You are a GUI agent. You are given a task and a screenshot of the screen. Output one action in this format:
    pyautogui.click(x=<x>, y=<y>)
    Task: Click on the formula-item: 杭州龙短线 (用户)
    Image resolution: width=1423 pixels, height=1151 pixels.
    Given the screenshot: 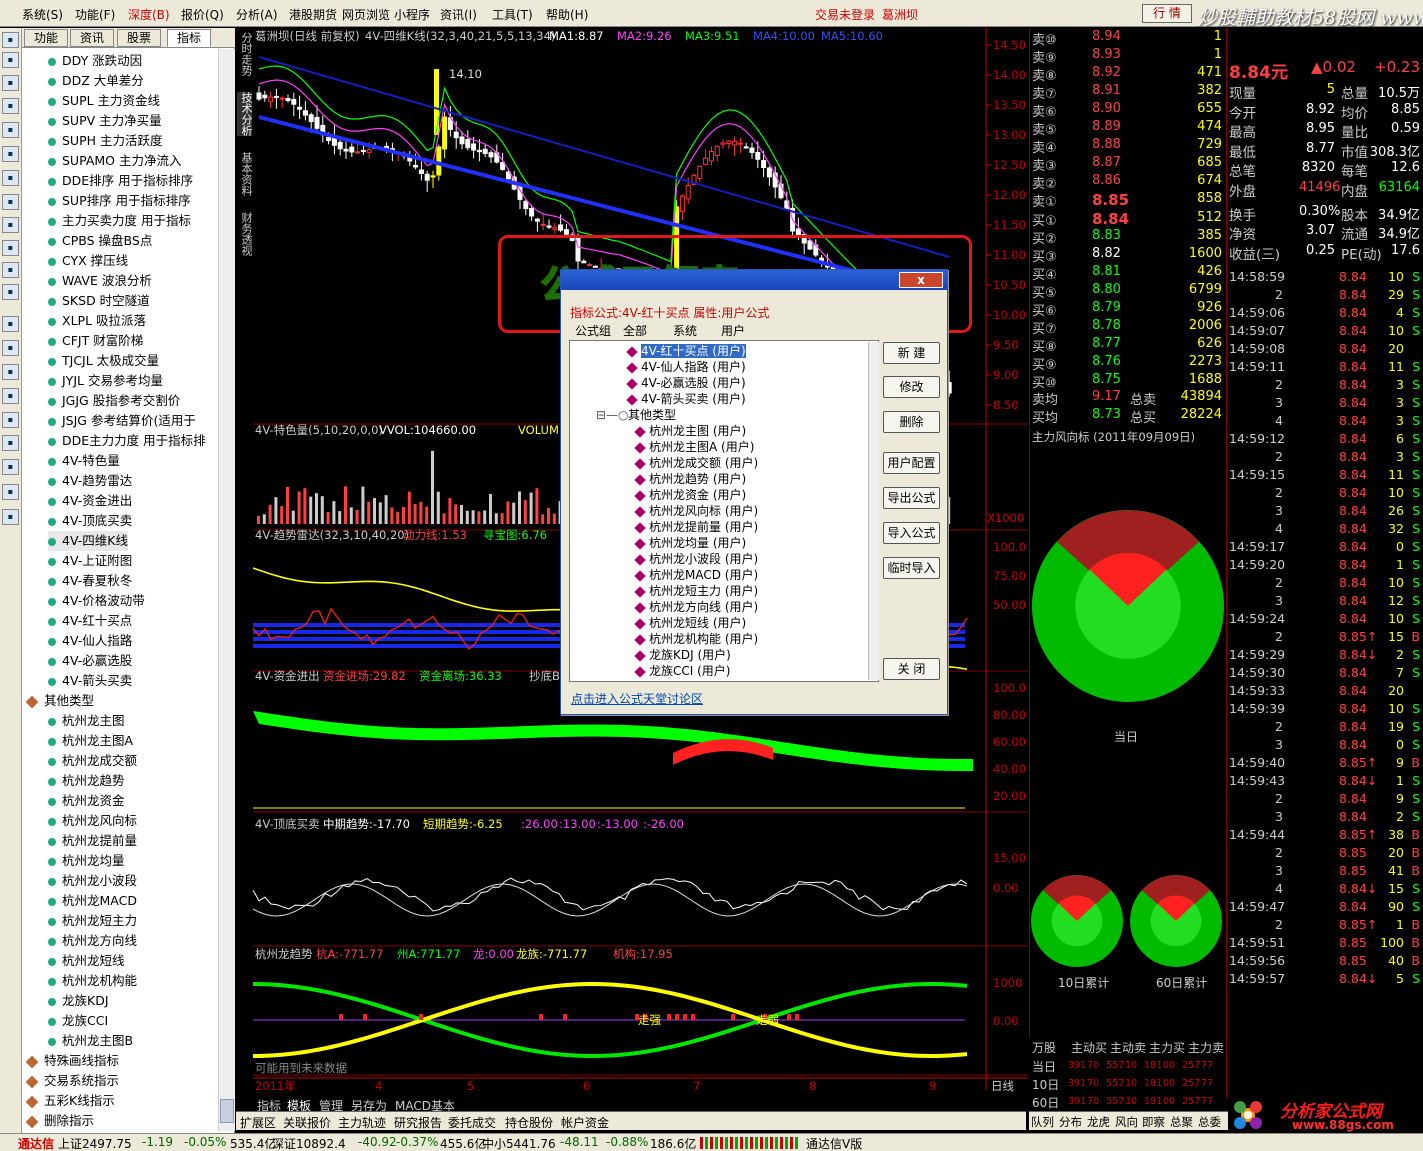 What is the action you would take?
    pyautogui.click(x=690, y=623)
    